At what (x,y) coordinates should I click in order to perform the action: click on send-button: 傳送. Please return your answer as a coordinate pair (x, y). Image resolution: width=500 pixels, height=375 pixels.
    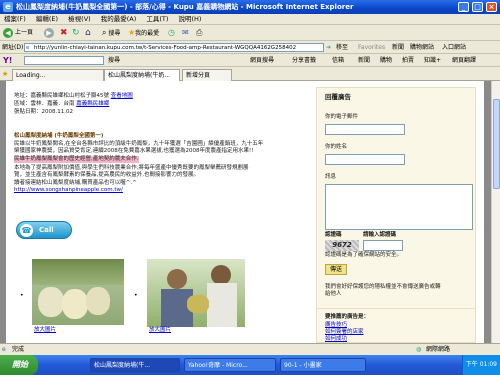
    Looking at the image, I should click on (336, 269).